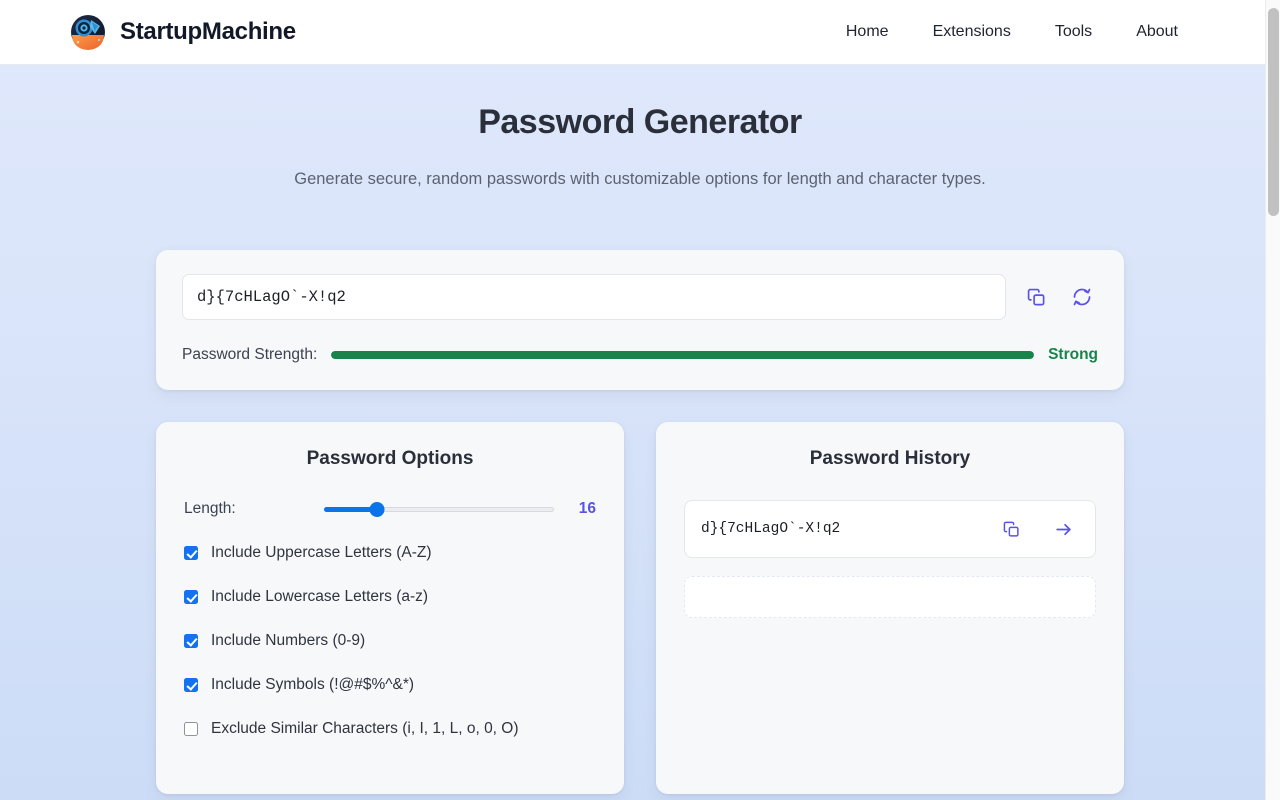 The width and height of the screenshot is (1280, 800). I want to click on checkbox-exclude-similar, so click(191, 729).